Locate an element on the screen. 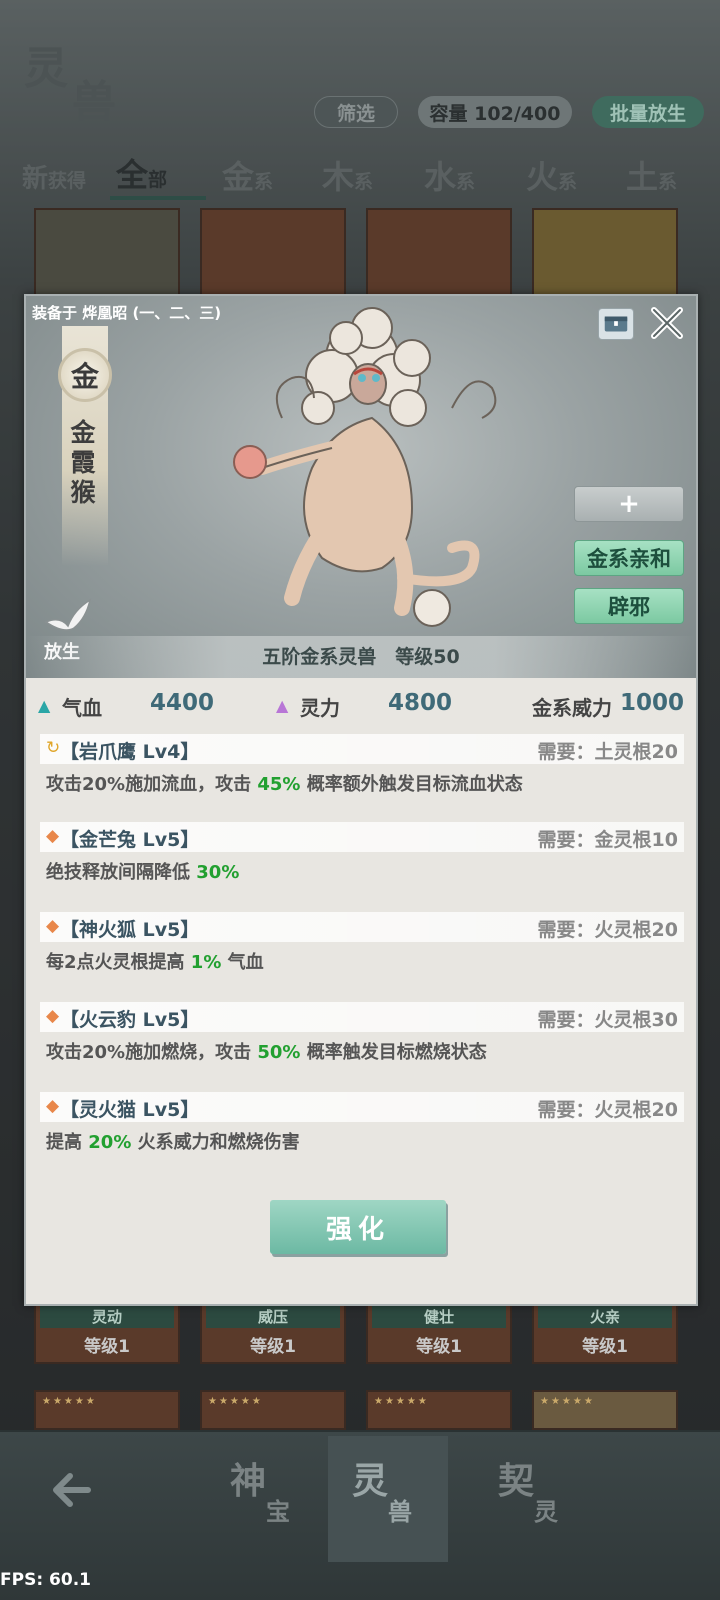 The height and width of the screenshot is (1600, 720). tab-metal-big: 金 is located at coordinates (238, 177).